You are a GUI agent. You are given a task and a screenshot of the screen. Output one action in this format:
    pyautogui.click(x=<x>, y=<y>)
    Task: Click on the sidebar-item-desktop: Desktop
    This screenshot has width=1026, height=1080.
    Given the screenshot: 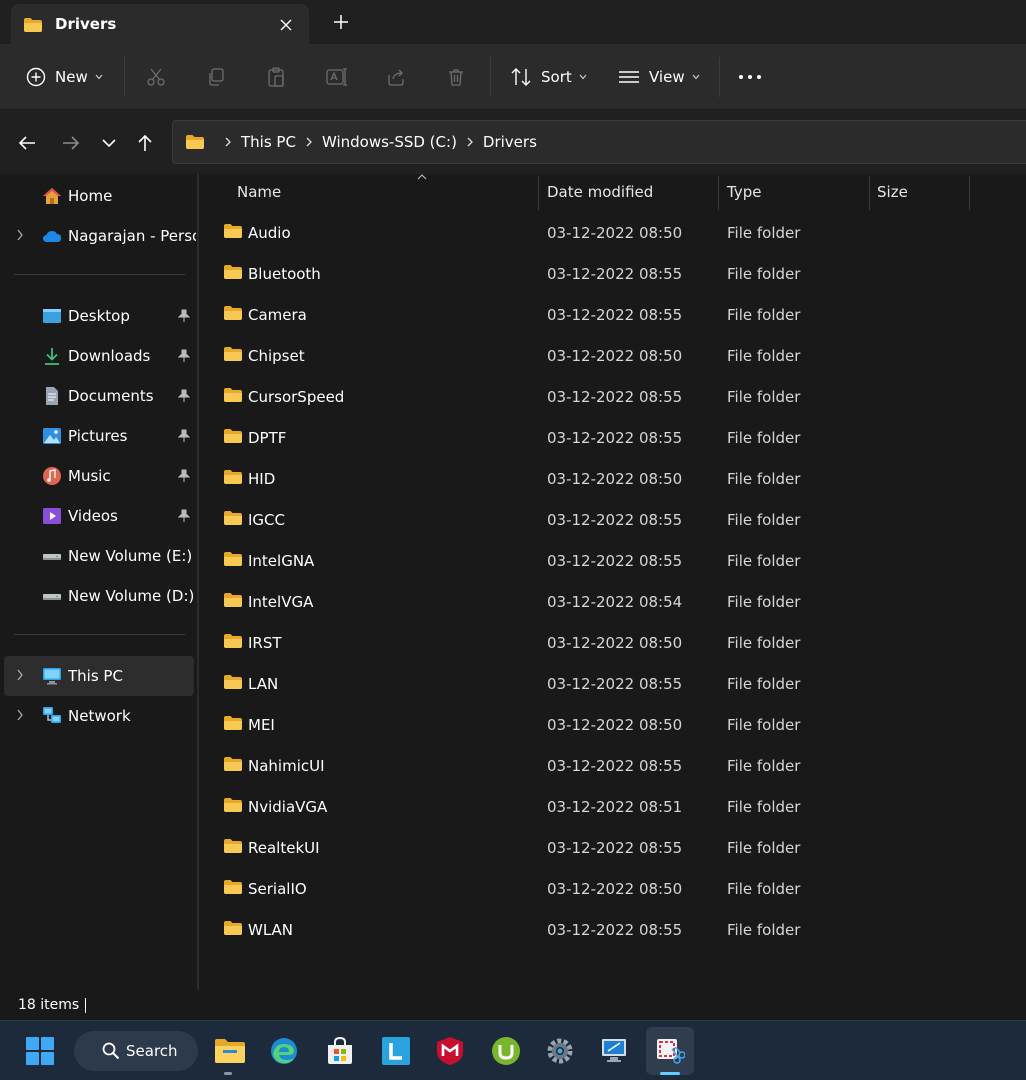 What is the action you would take?
    pyautogui.click(x=99, y=316)
    